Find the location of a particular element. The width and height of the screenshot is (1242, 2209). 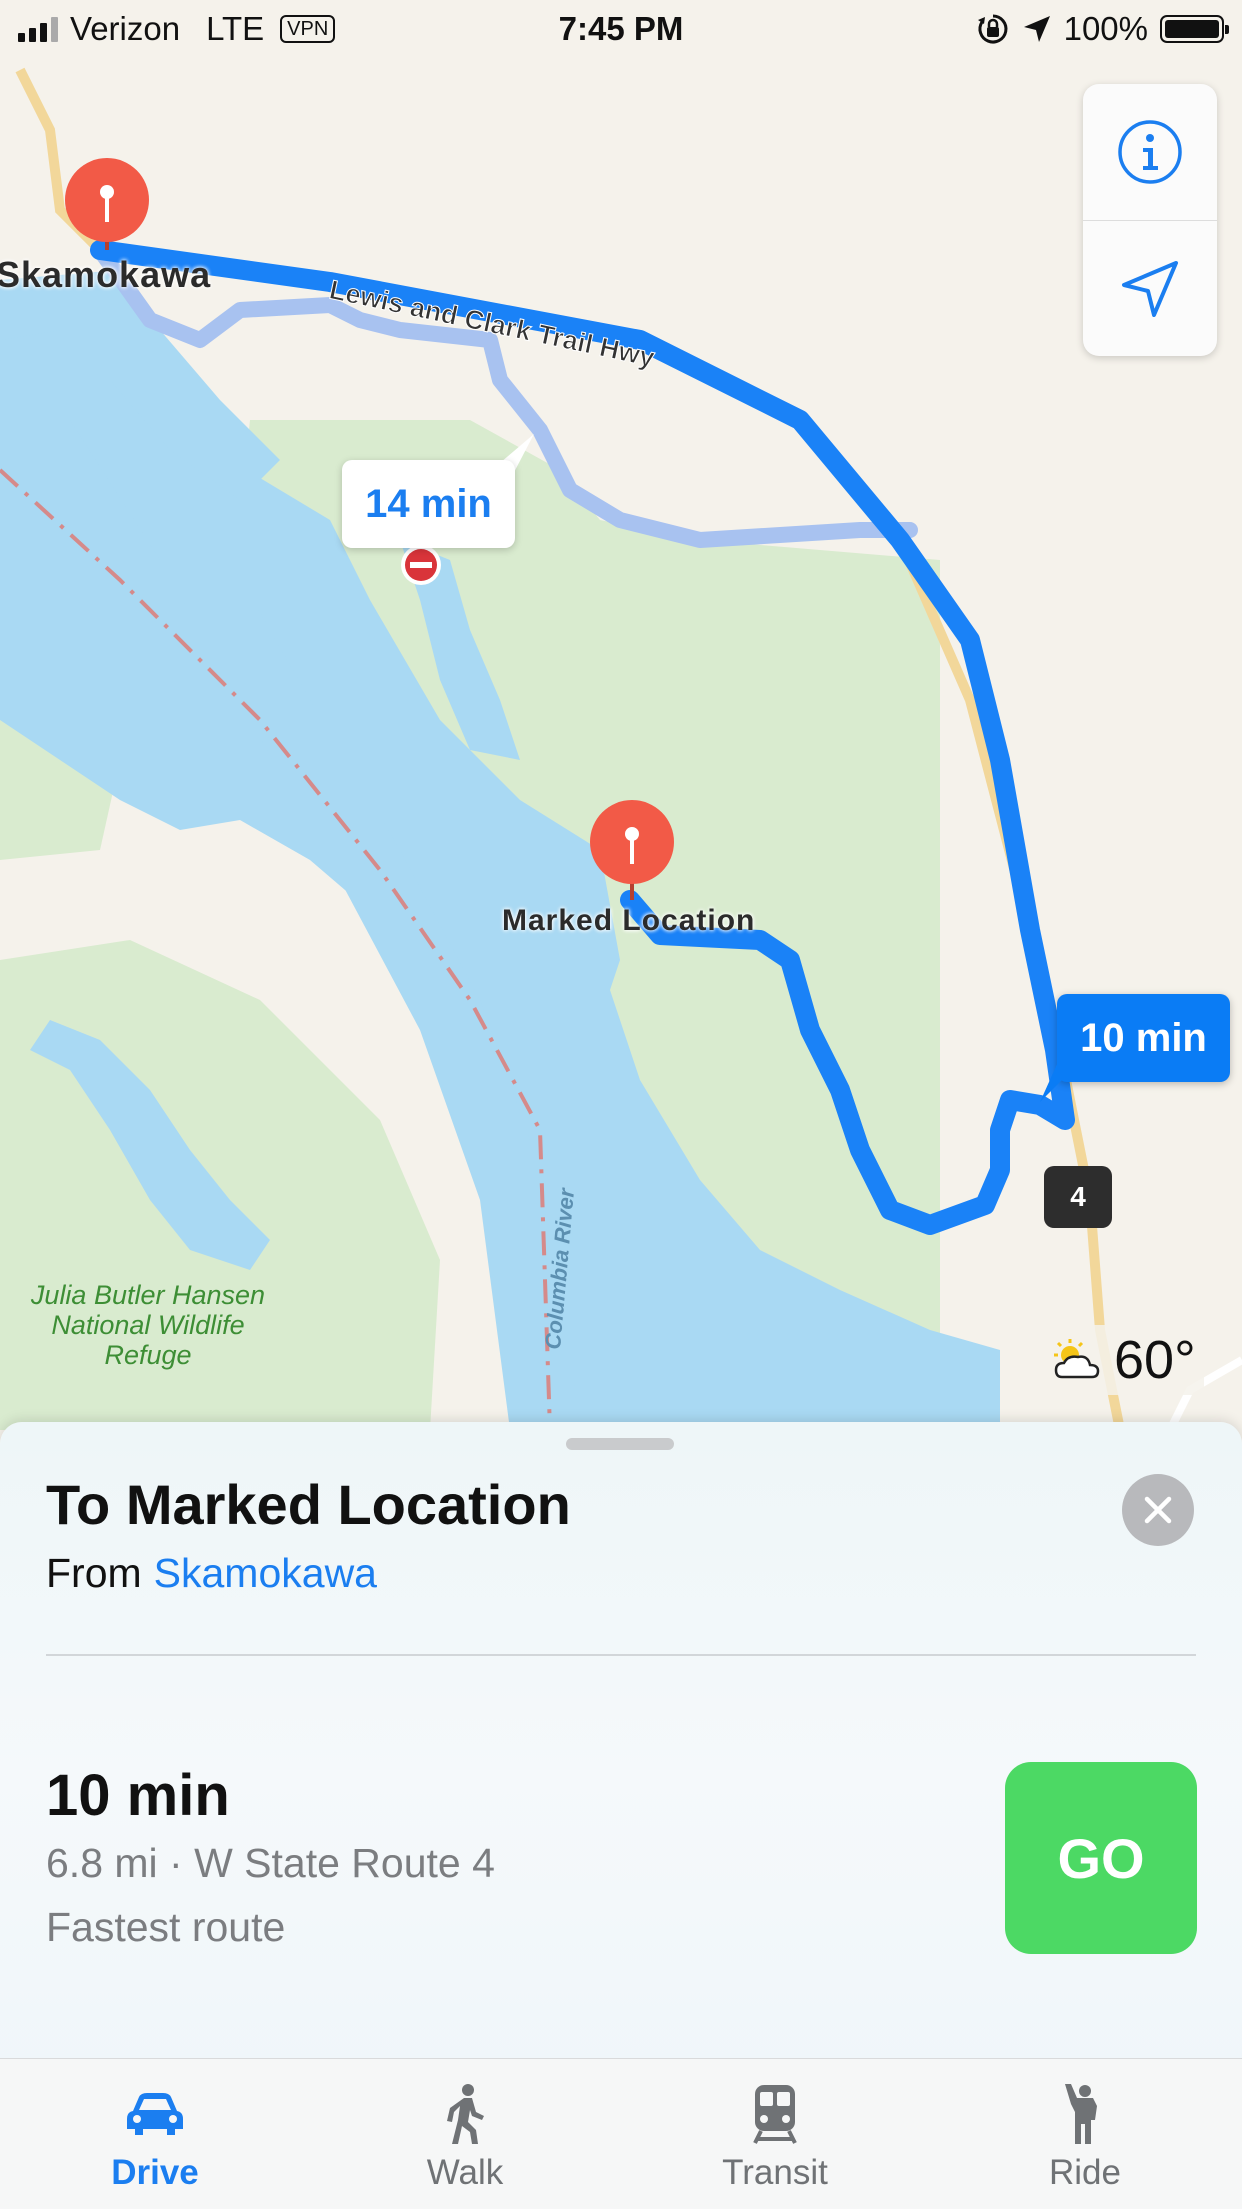

tab-transit-label: Transit is located at coordinates (775, 2172).